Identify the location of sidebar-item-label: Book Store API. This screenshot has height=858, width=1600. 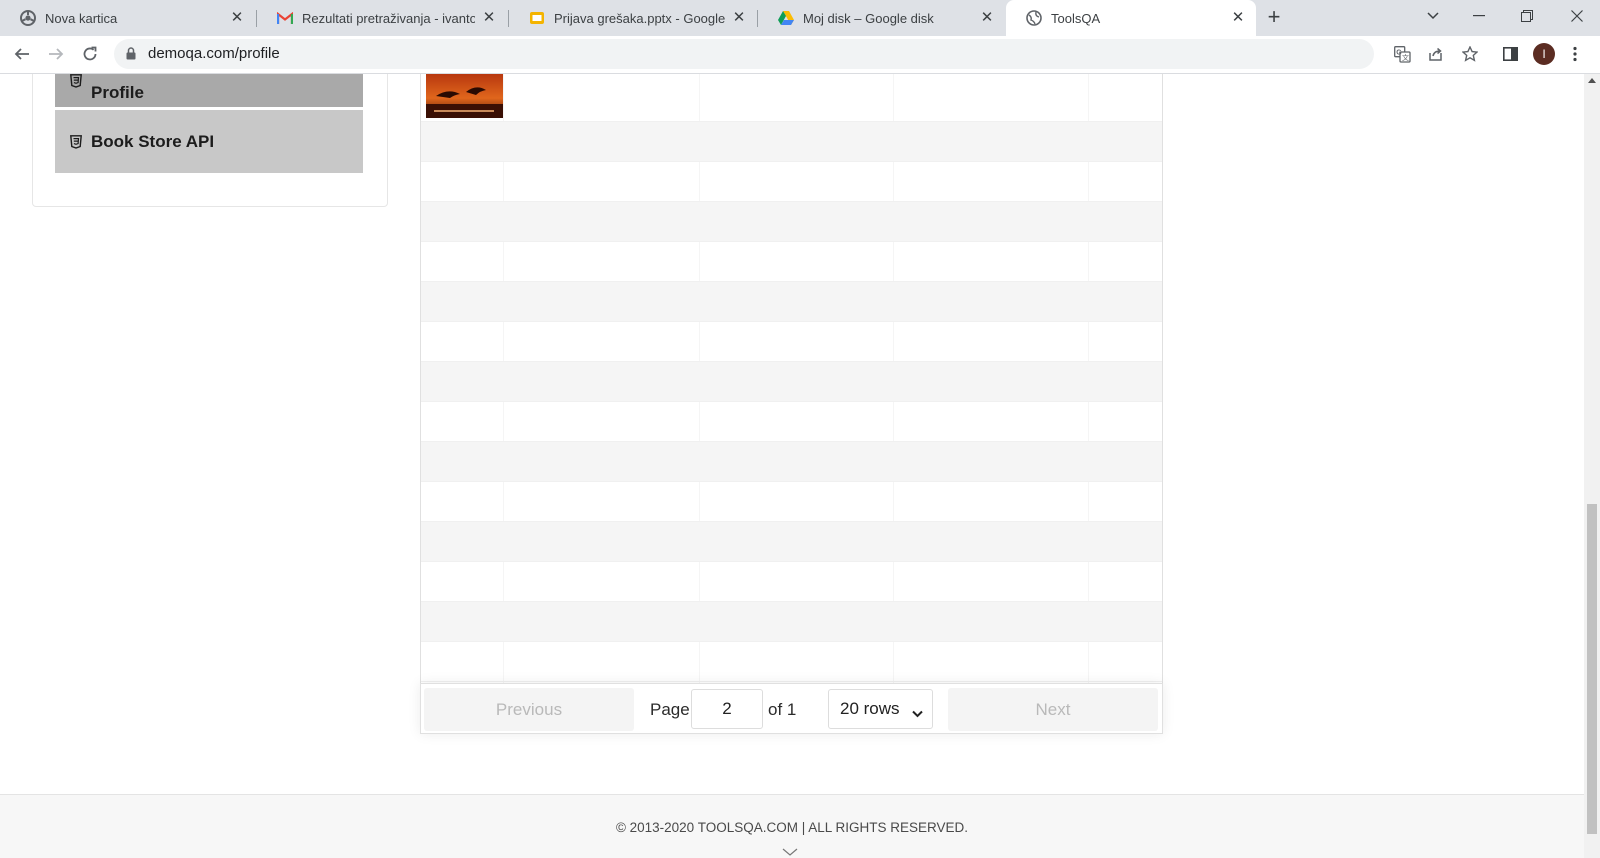
(153, 141).